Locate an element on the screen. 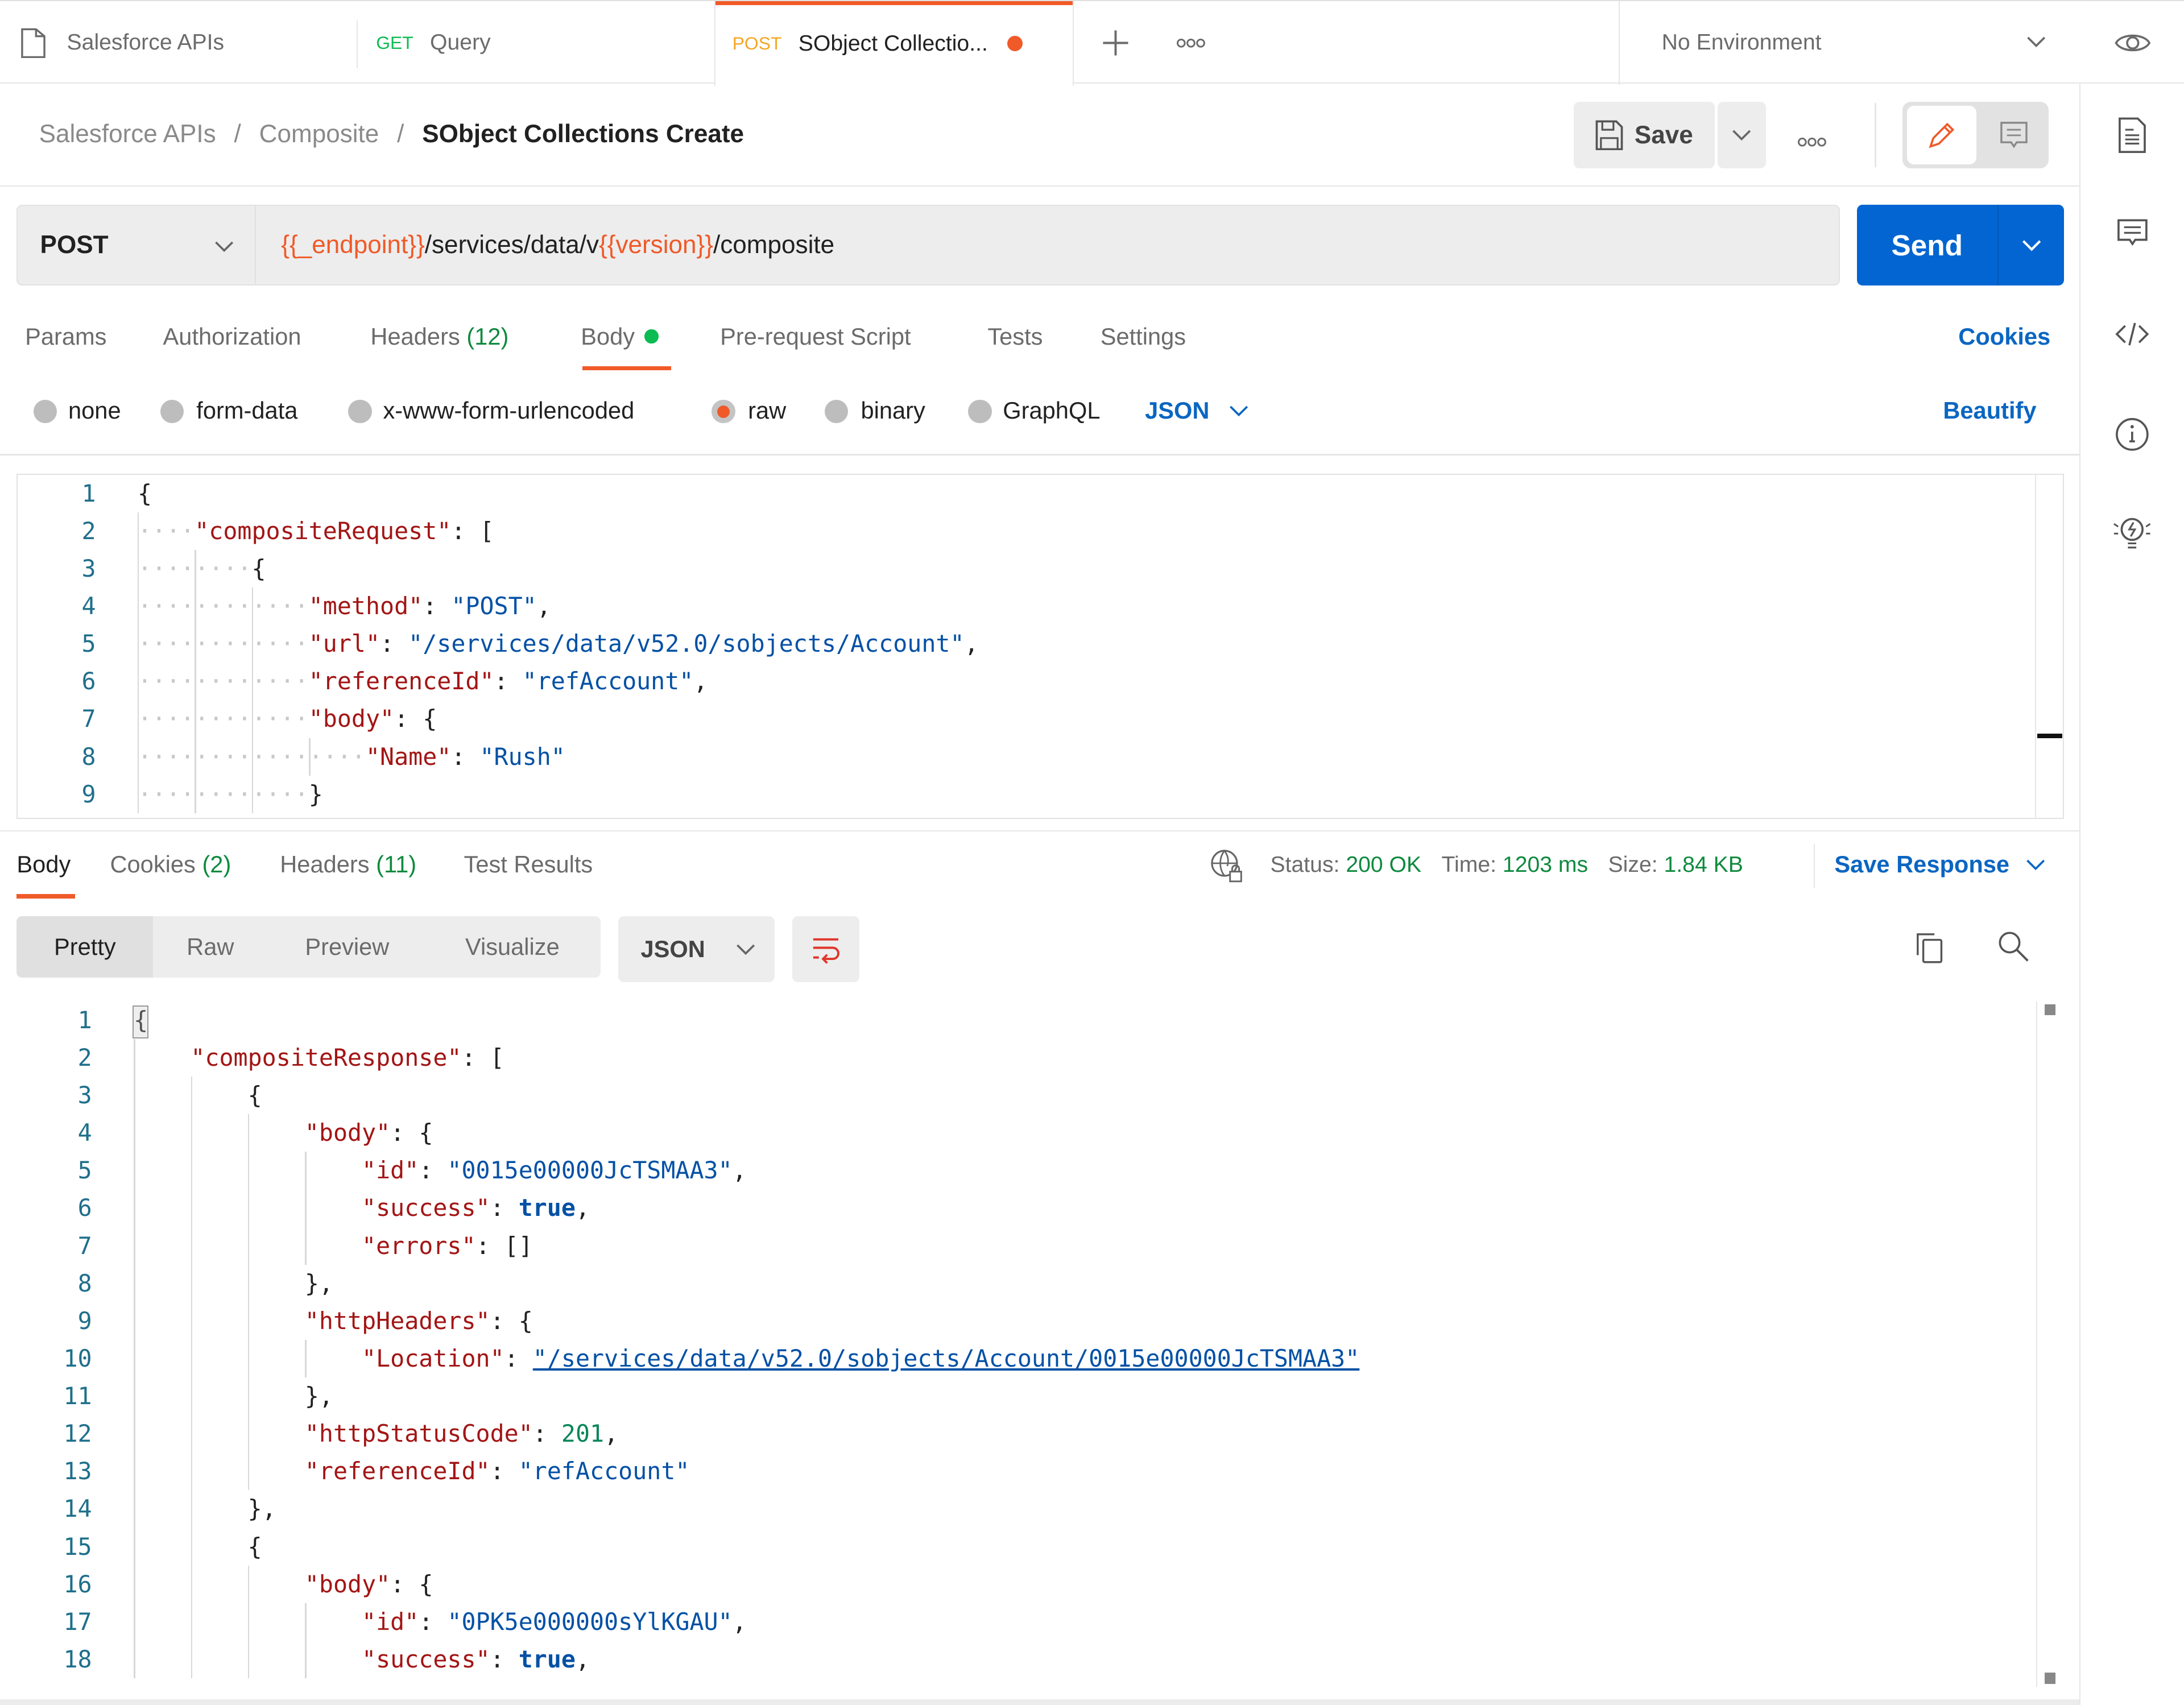  wrap-lines-button is located at coordinates (826, 949).